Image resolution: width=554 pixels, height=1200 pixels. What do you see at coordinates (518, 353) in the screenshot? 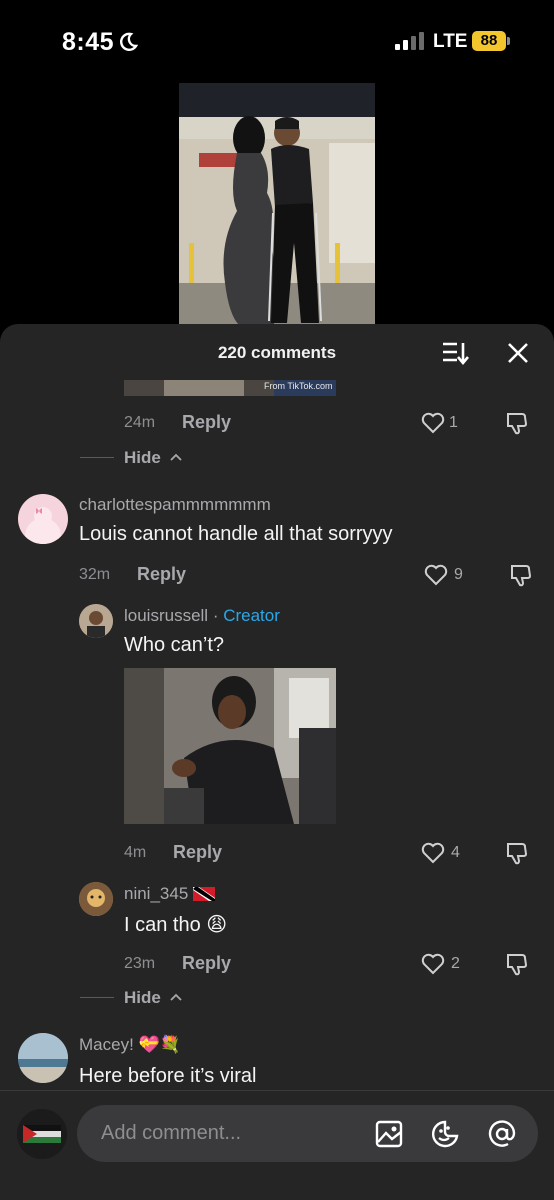
I see `close-icon` at bounding box center [518, 353].